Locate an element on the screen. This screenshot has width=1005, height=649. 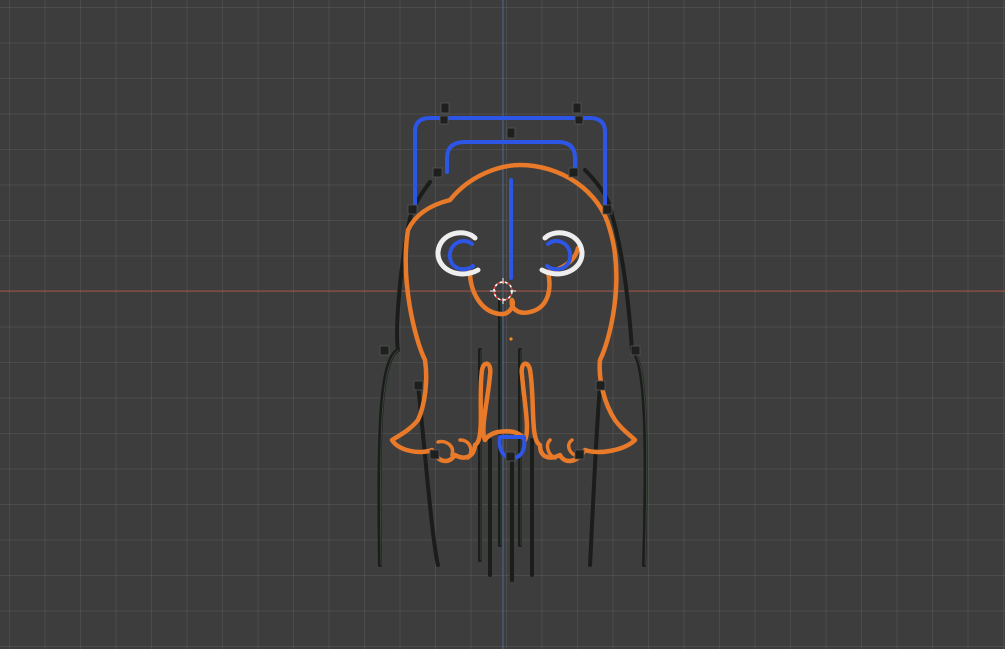
origin-point-icon is located at coordinates (511, 339).